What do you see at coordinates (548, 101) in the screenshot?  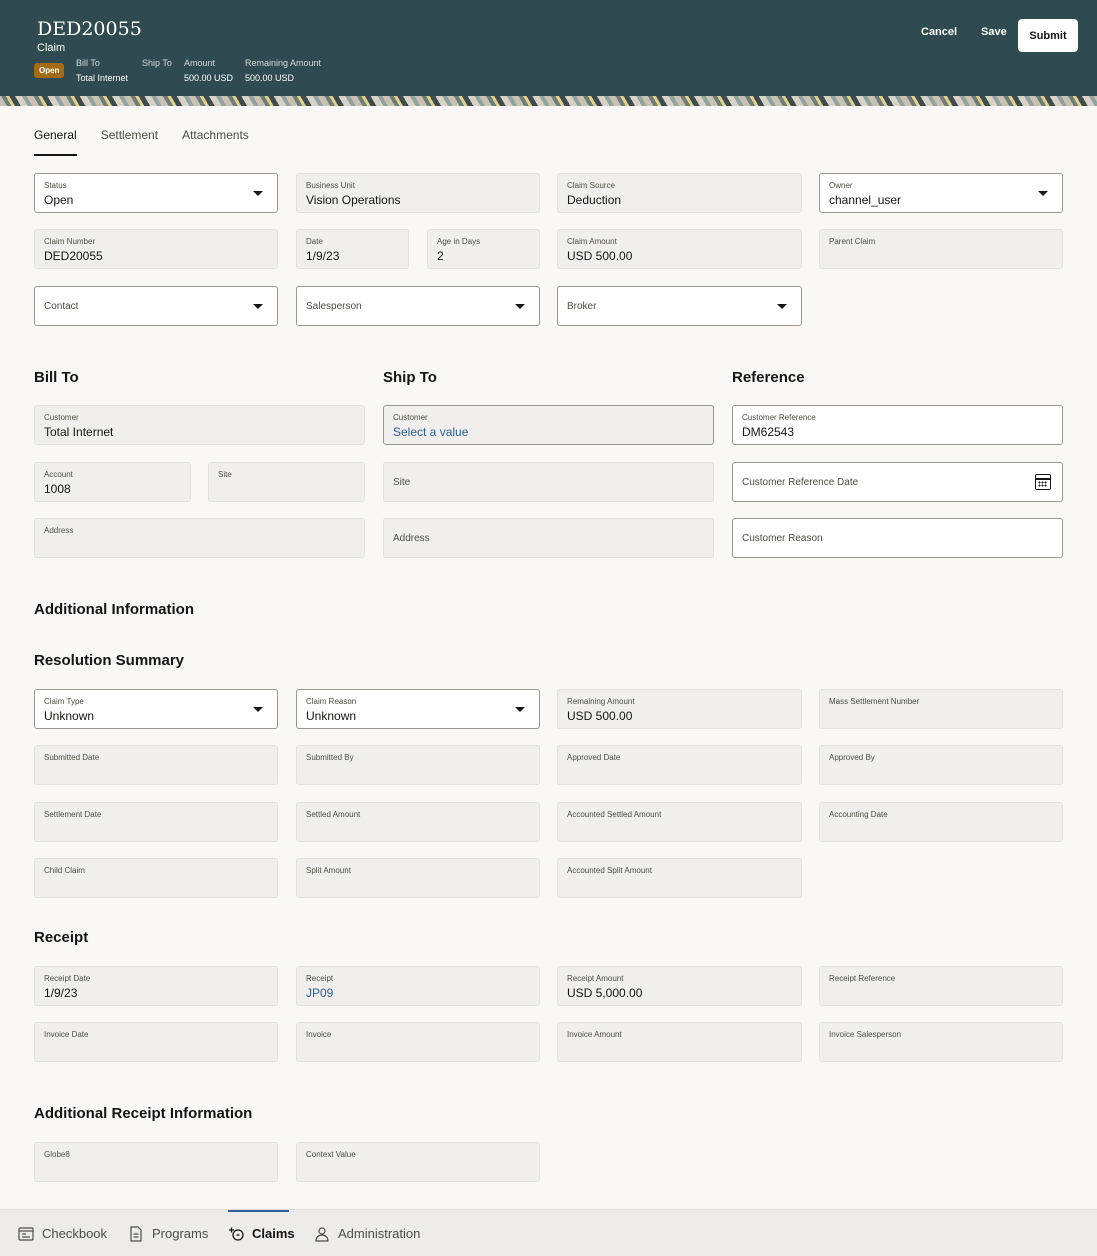 I see `decorative-banner` at bounding box center [548, 101].